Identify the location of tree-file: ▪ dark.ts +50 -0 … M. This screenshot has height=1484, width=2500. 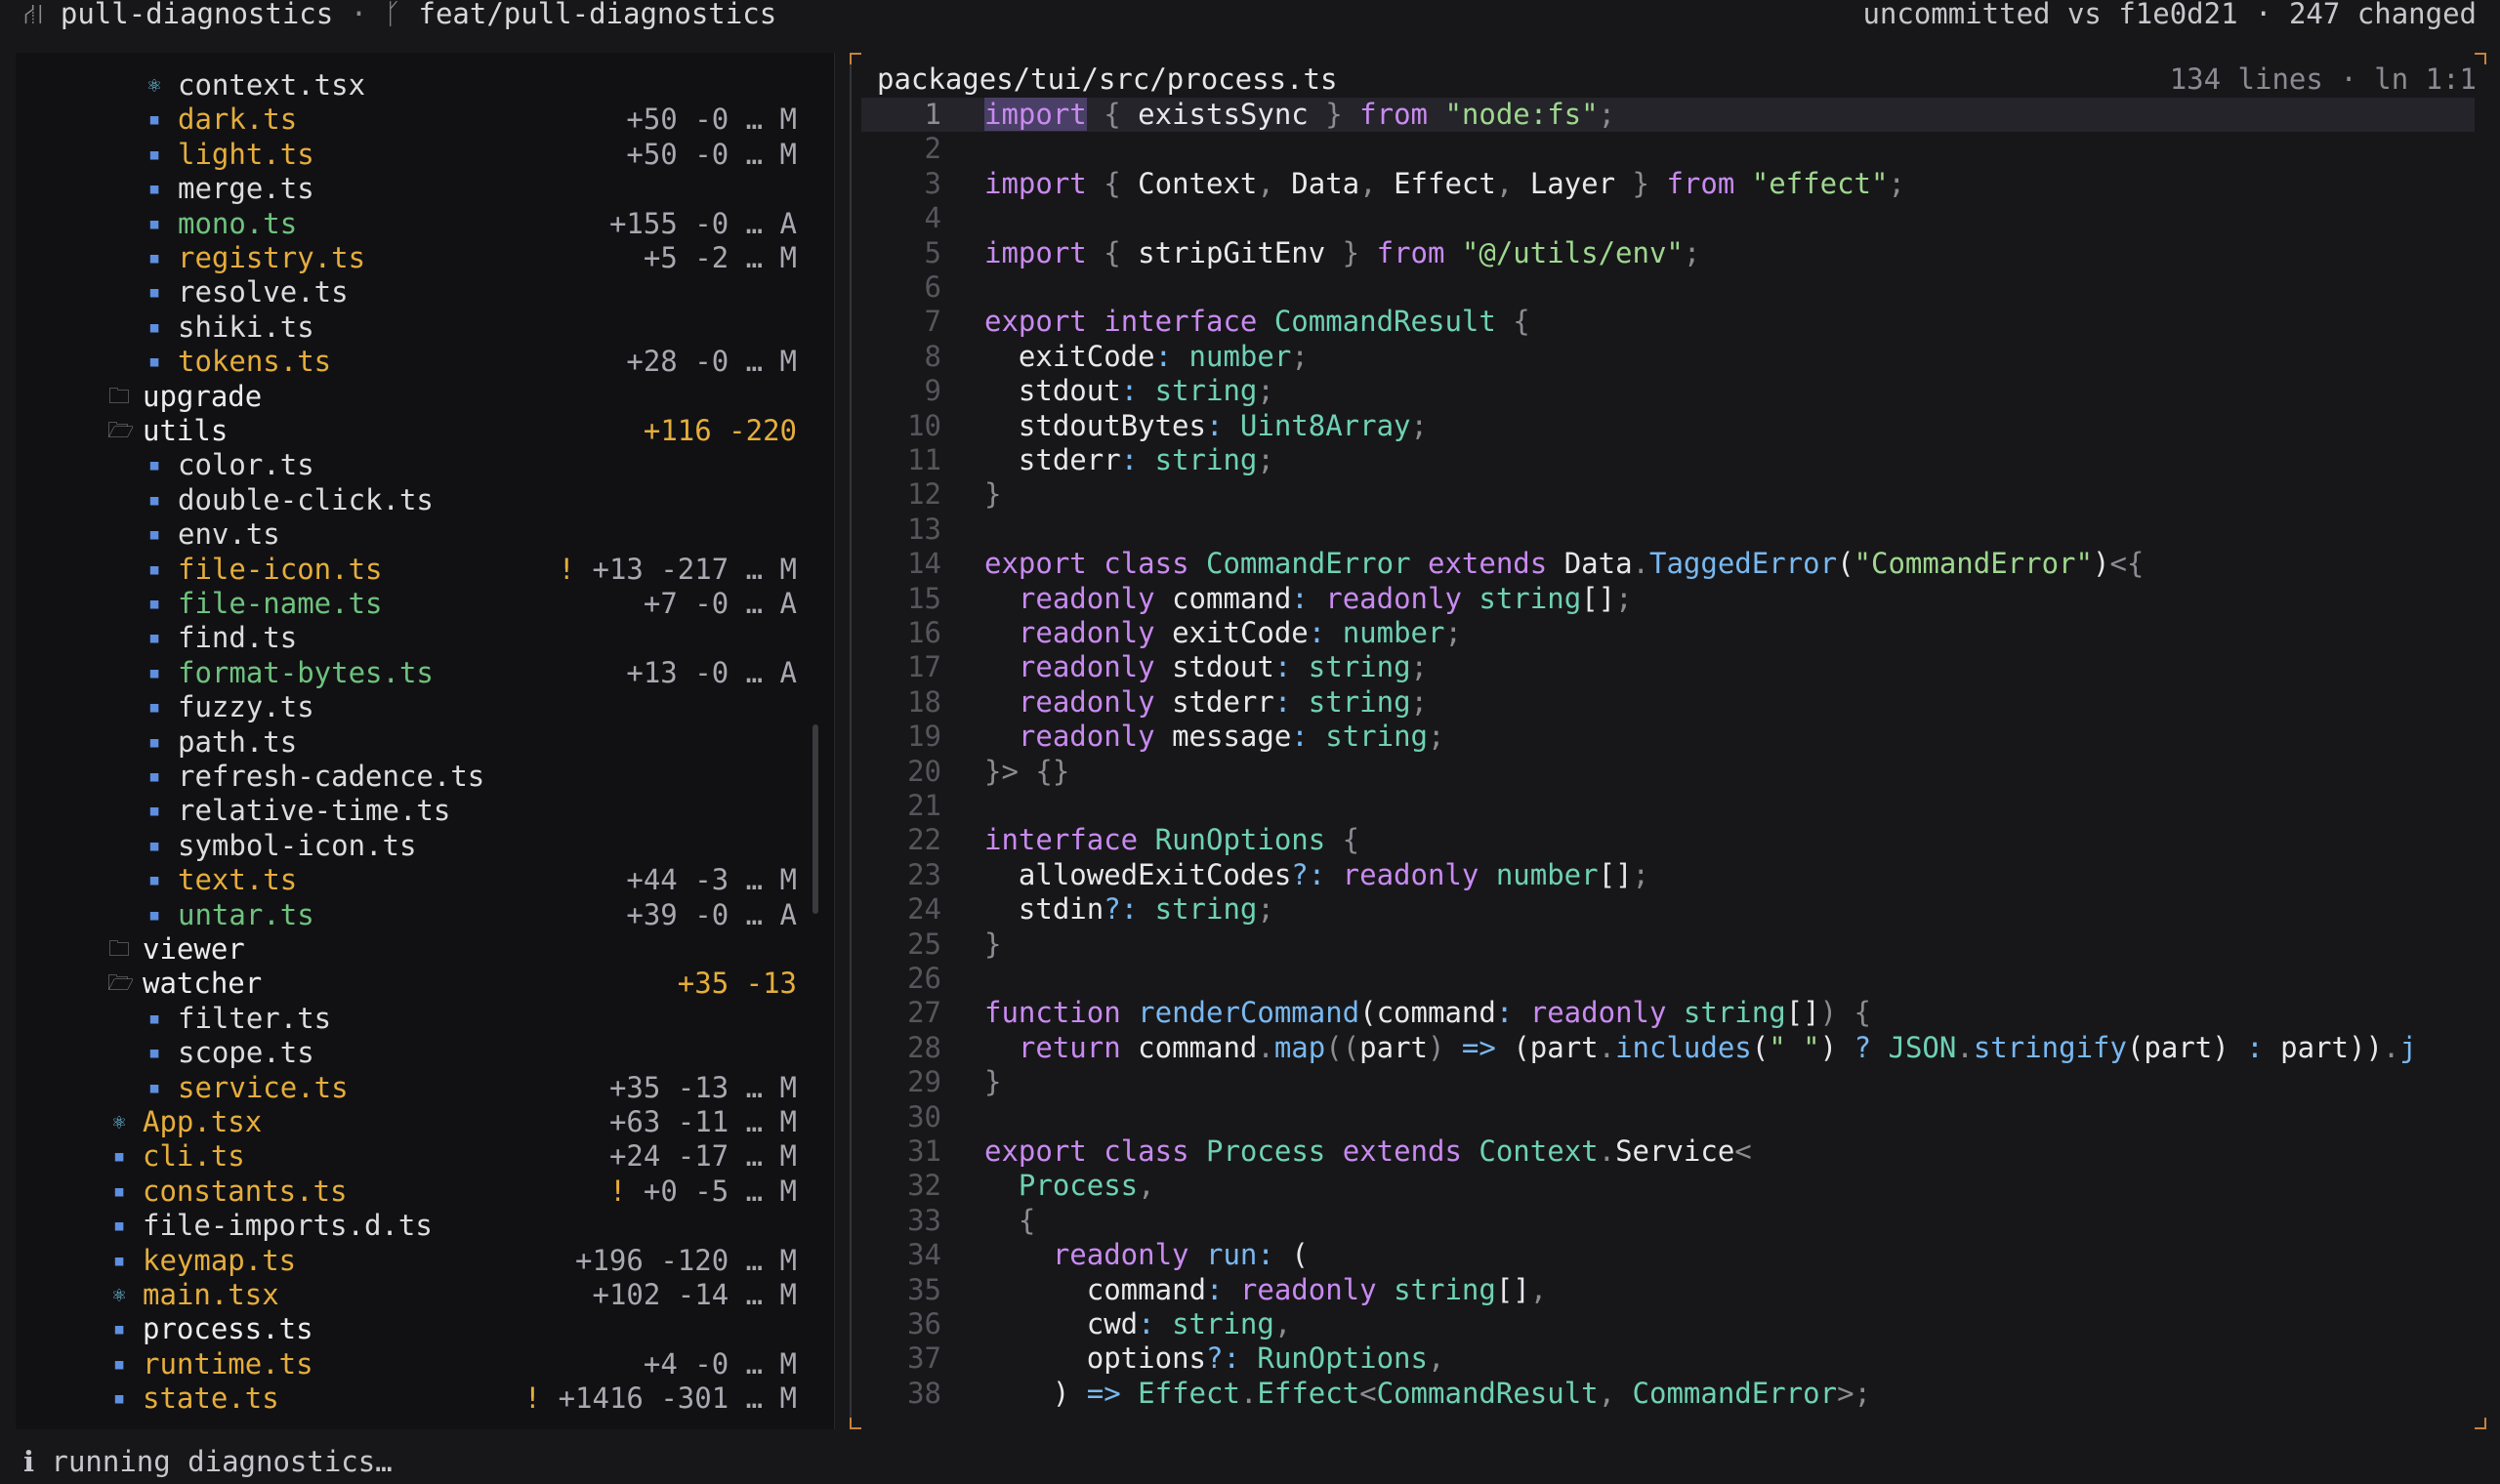
(416, 120).